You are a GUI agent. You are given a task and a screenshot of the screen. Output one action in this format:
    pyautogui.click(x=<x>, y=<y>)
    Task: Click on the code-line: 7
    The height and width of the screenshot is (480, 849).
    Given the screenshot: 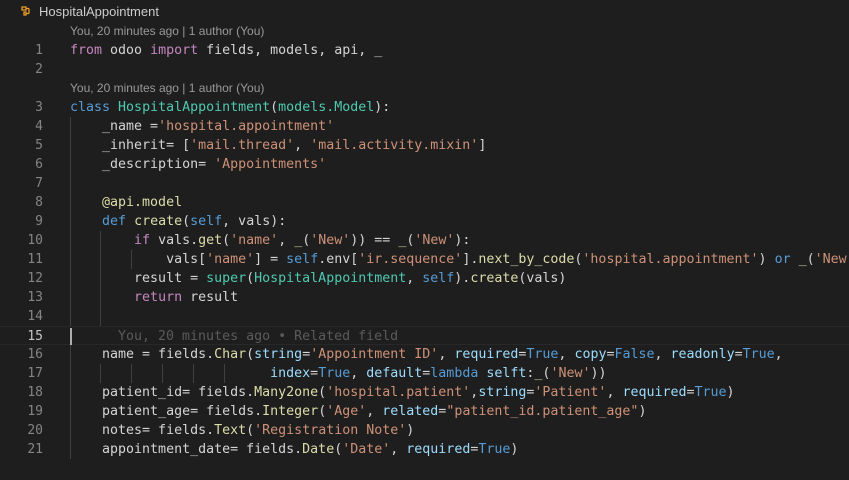 What is the action you would take?
    pyautogui.click(x=424, y=183)
    